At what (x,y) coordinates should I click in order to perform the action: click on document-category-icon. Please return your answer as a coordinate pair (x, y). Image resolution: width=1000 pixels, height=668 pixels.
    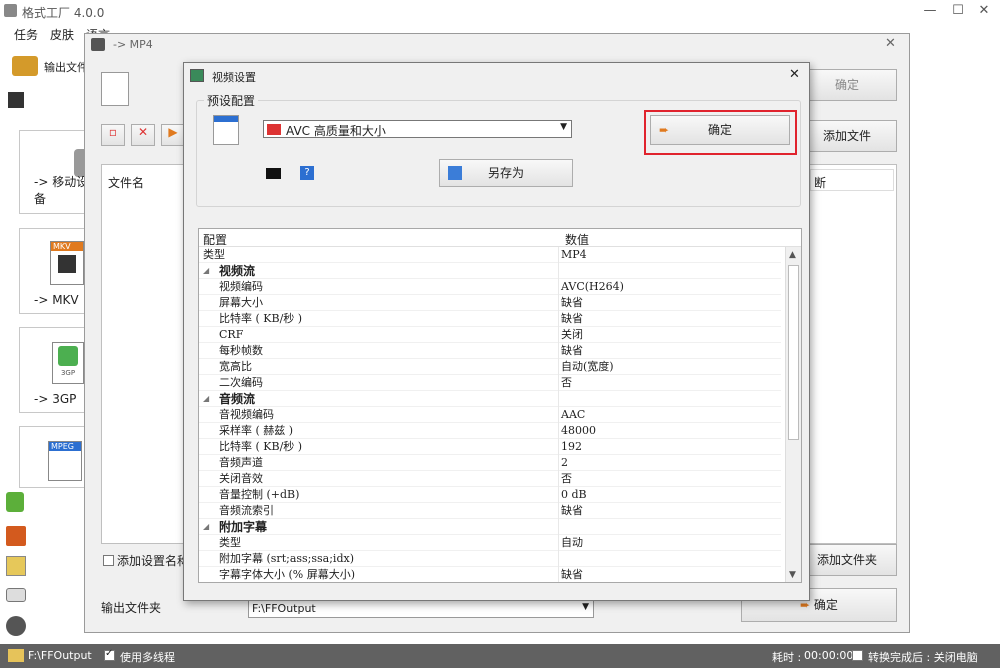
    Looking at the image, I should click on (16, 566).